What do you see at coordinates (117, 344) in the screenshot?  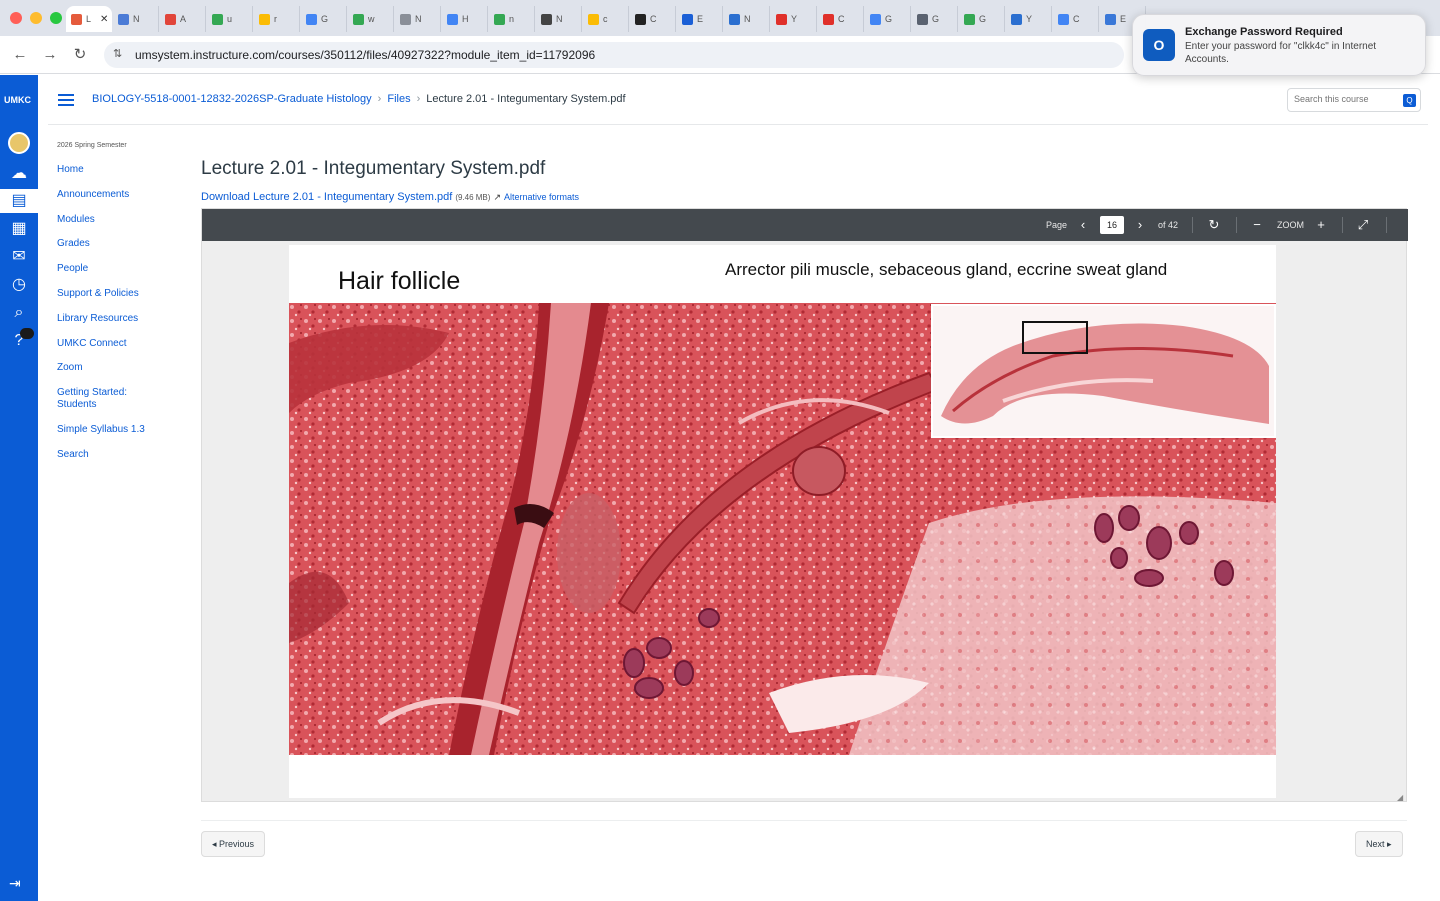 I see `course-nav-item: UMKC Connect` at bounding box center [117, 344].